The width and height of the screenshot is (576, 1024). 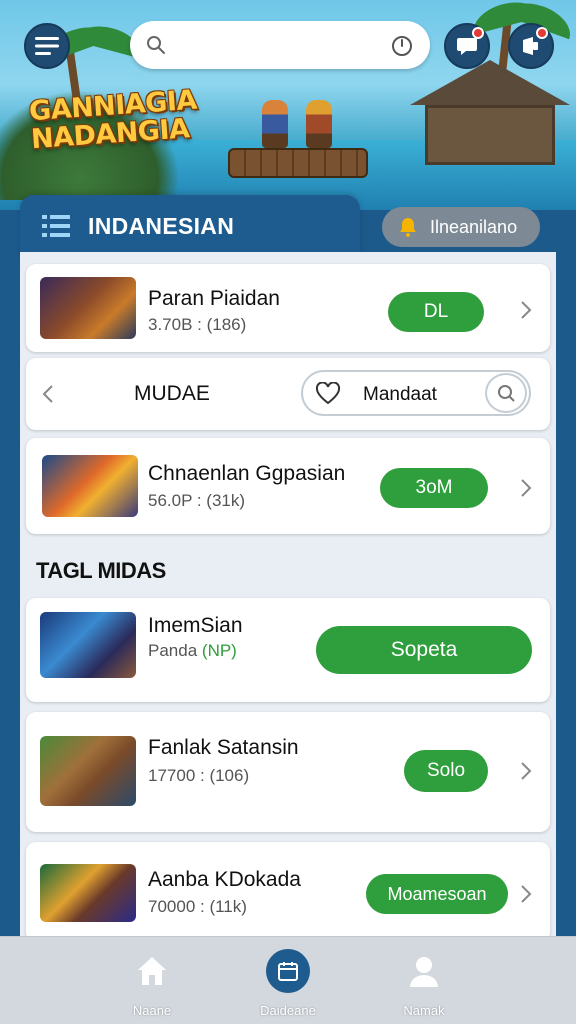 I want to click on calendar-icon, so click(x=288, y=971).